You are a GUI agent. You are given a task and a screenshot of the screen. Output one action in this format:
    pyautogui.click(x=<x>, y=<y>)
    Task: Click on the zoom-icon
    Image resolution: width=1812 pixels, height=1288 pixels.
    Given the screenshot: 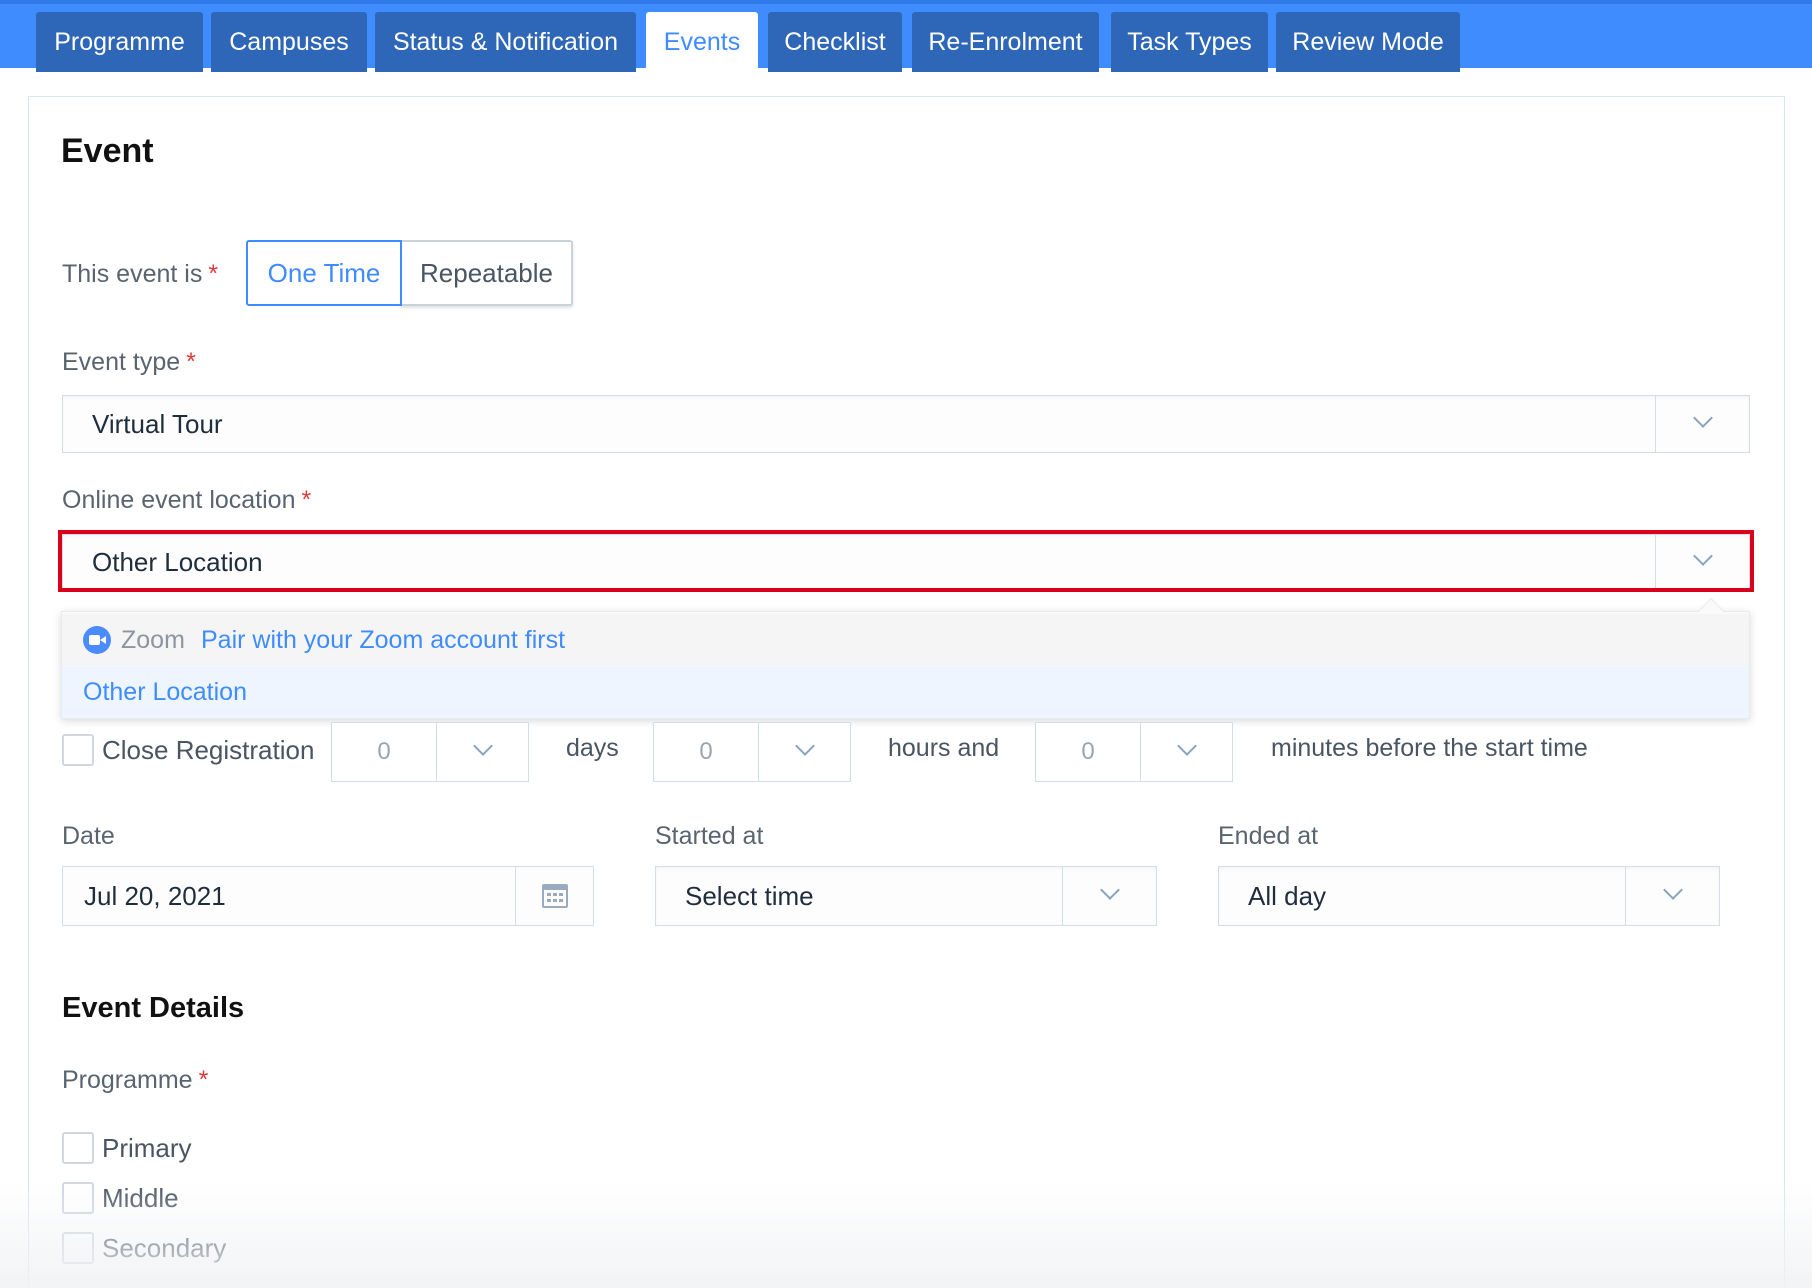 What is the action you would take?
    pyautogui.click(x=97, y=640)
    